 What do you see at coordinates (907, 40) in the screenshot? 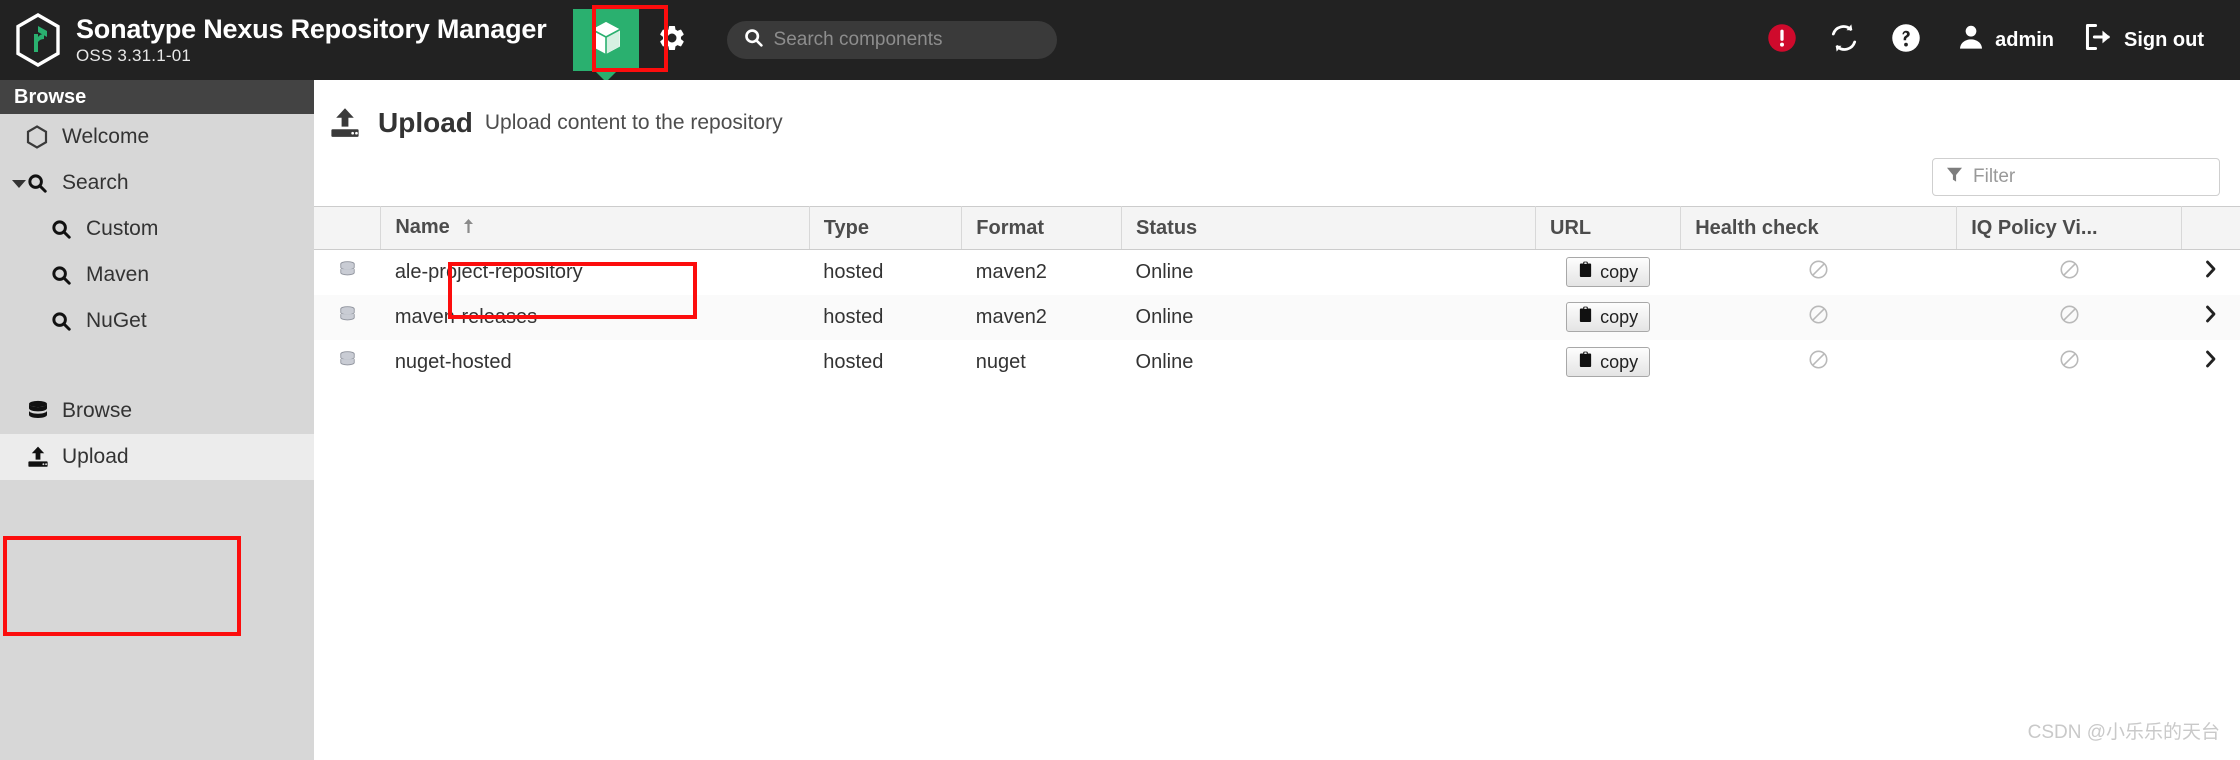
I see `search-input` at bounding box center [907, 40].